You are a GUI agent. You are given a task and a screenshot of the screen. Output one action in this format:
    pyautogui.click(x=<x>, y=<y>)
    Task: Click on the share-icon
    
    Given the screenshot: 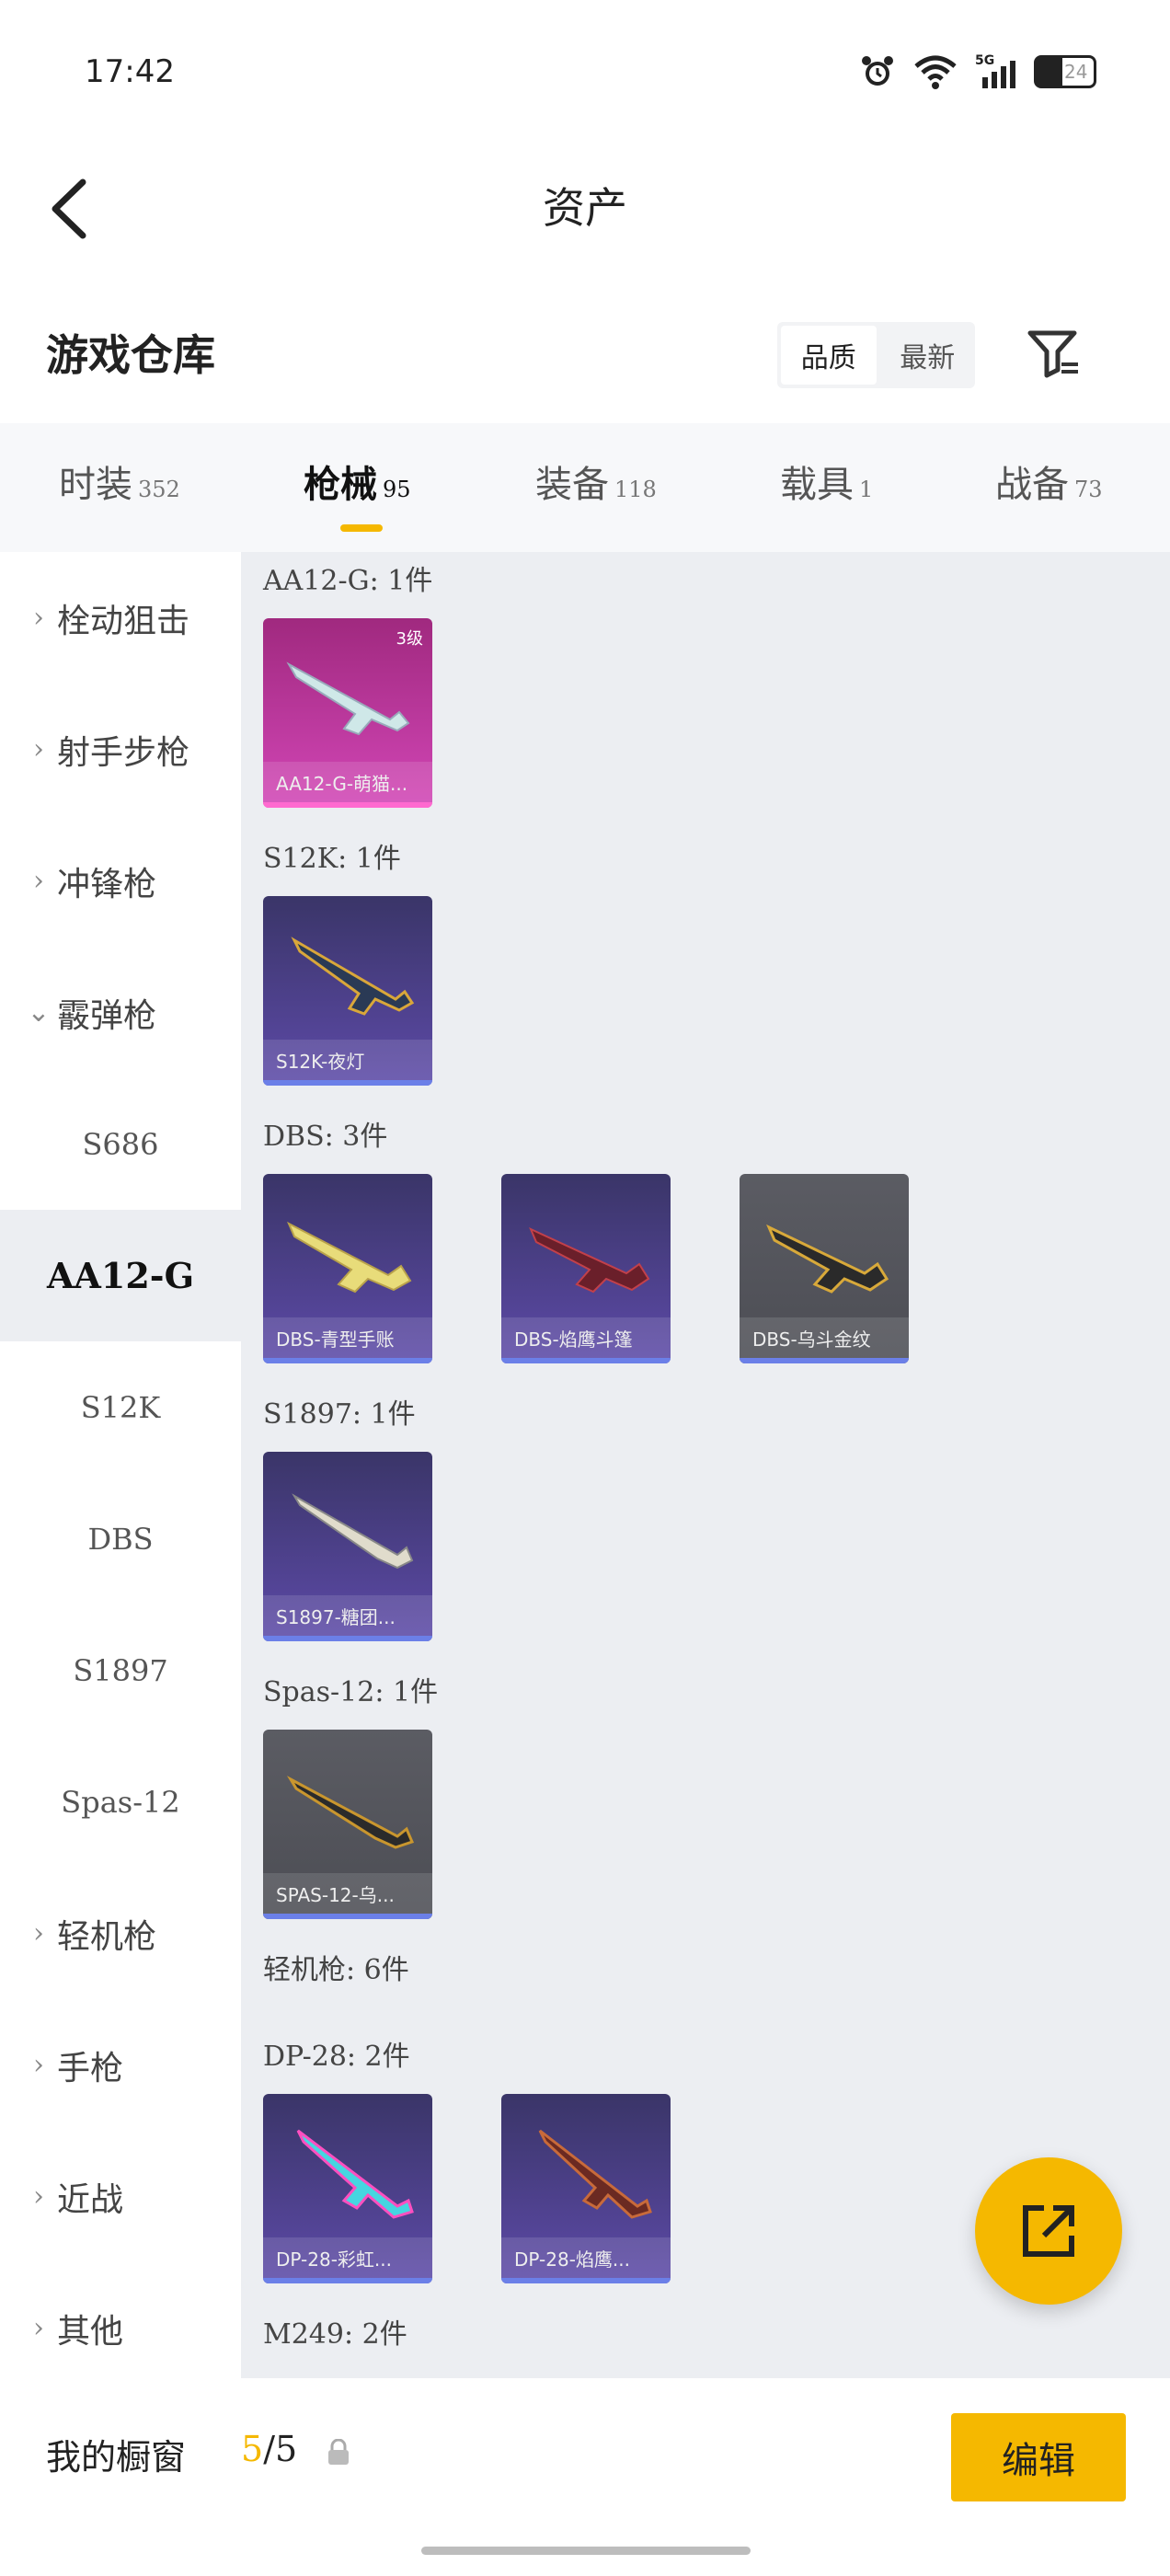 What is the action you would take?
    pyautogui.click(x=1048, y=2231)
    